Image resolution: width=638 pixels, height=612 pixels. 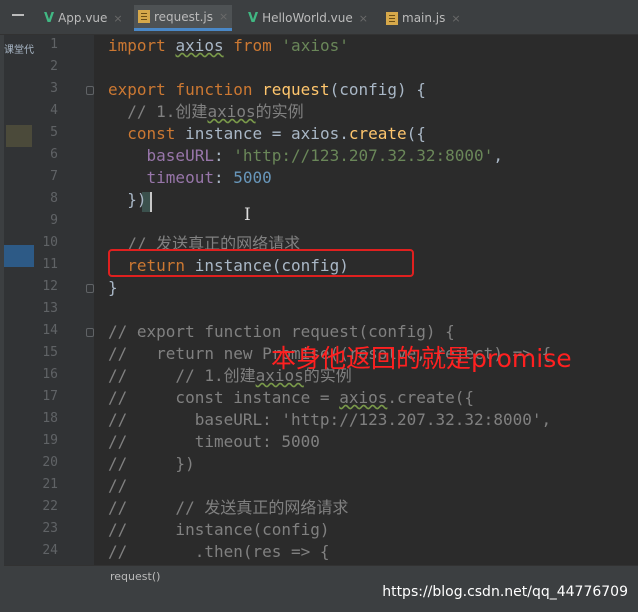 What do you see at coordinates (498, 155) in the screenshot?
I see `code-text: ,` at bounding box center [498, 155].